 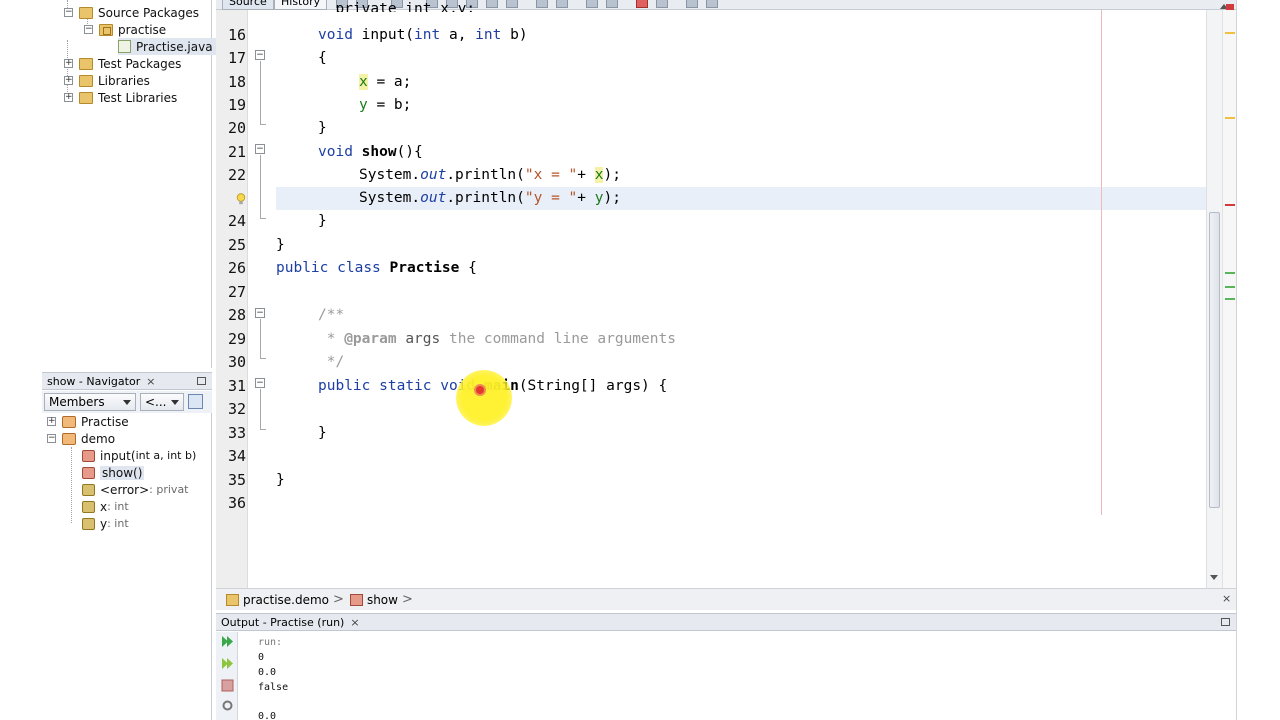 I want to click on settings-icon, so click(x=227, y=705).